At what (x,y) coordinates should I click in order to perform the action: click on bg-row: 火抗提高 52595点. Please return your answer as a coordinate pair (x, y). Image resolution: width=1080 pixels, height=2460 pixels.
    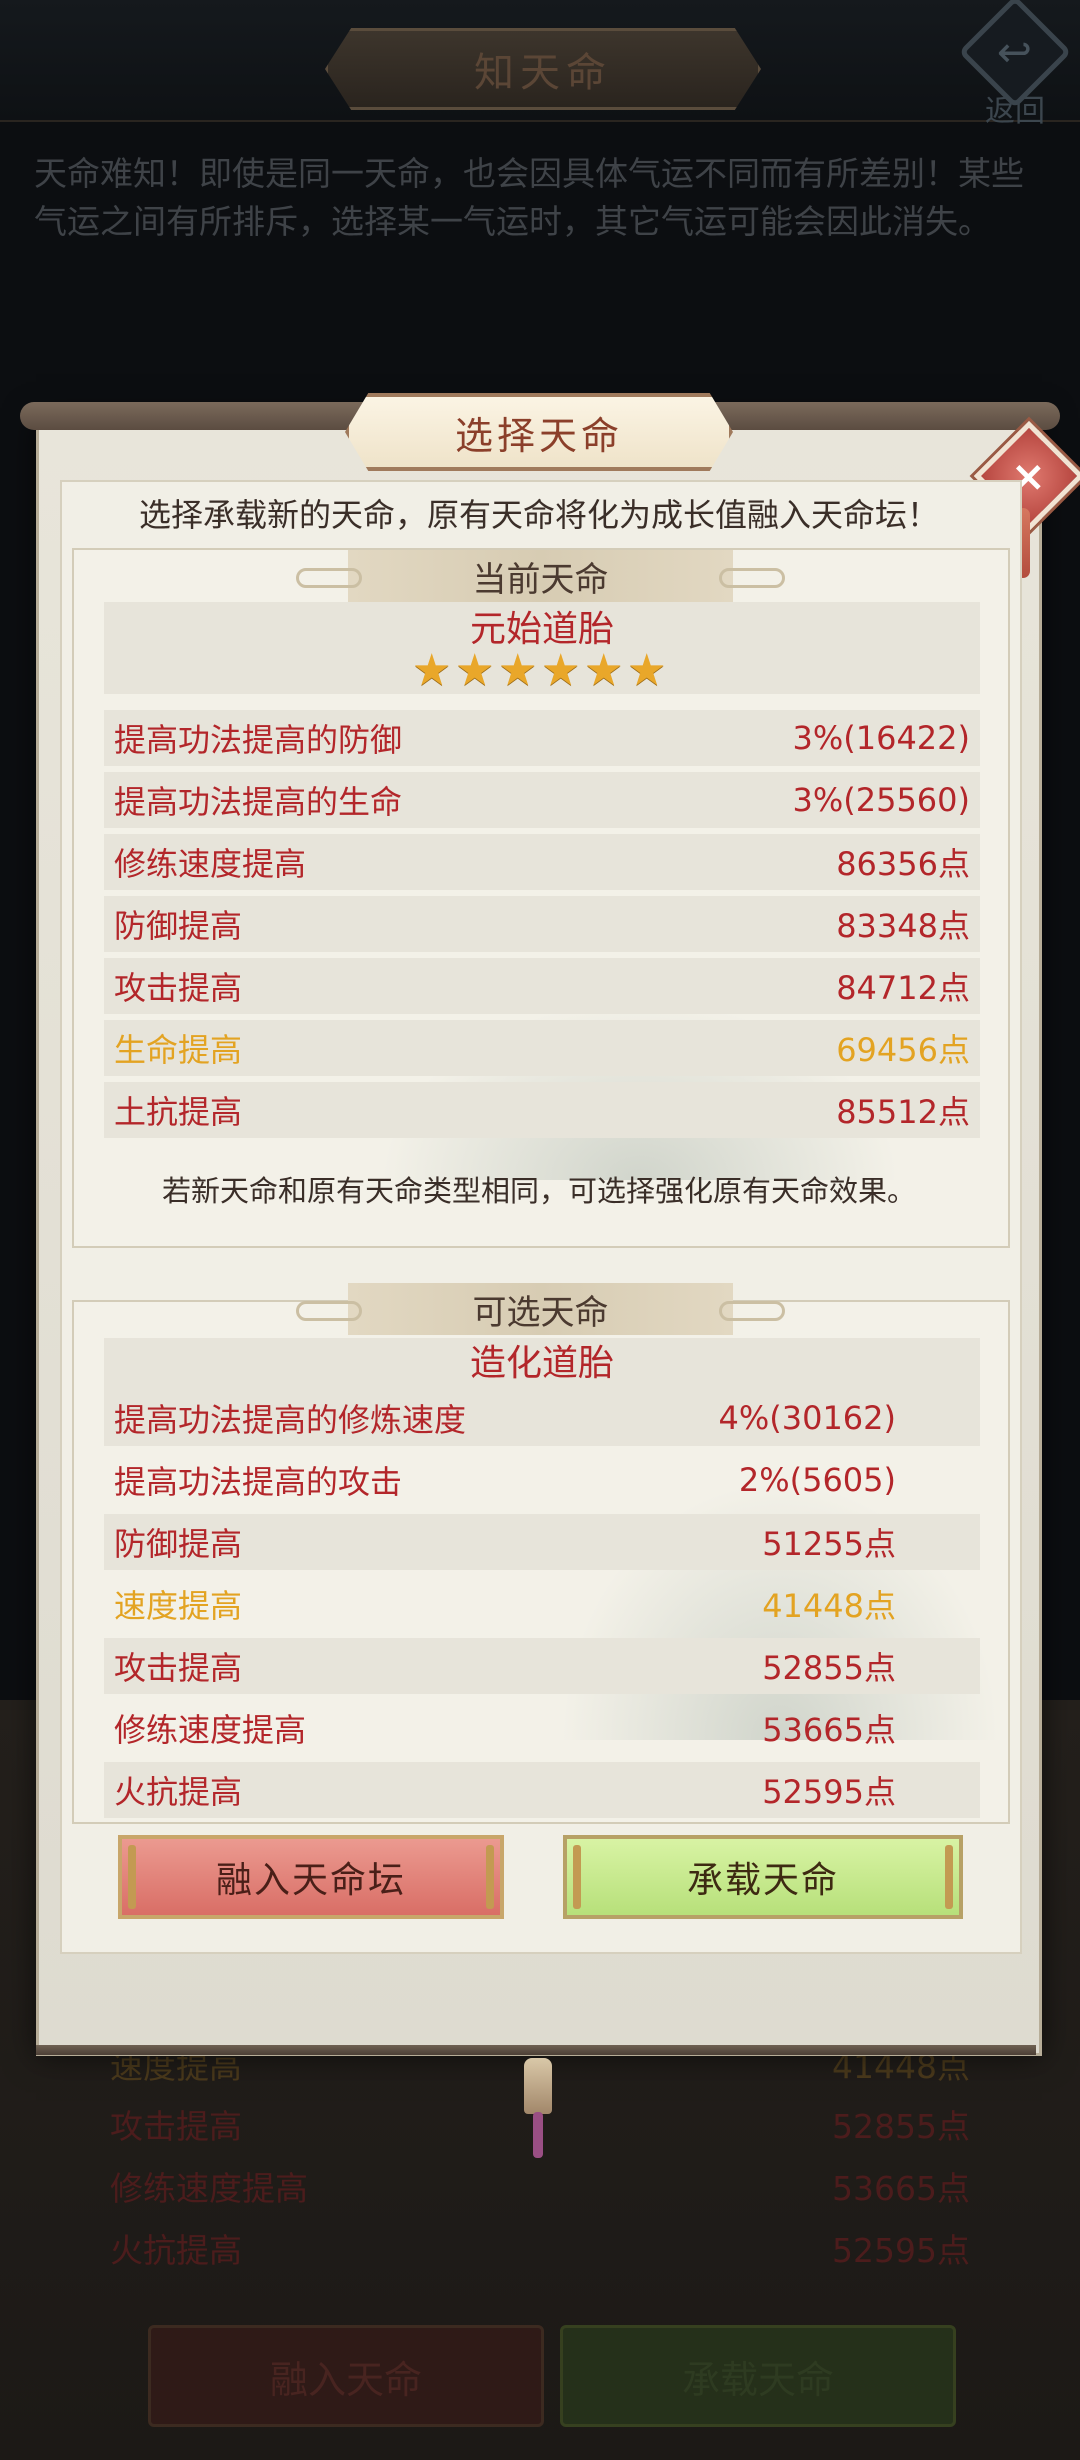
    Looking at the image, I should click on (540, 2249).